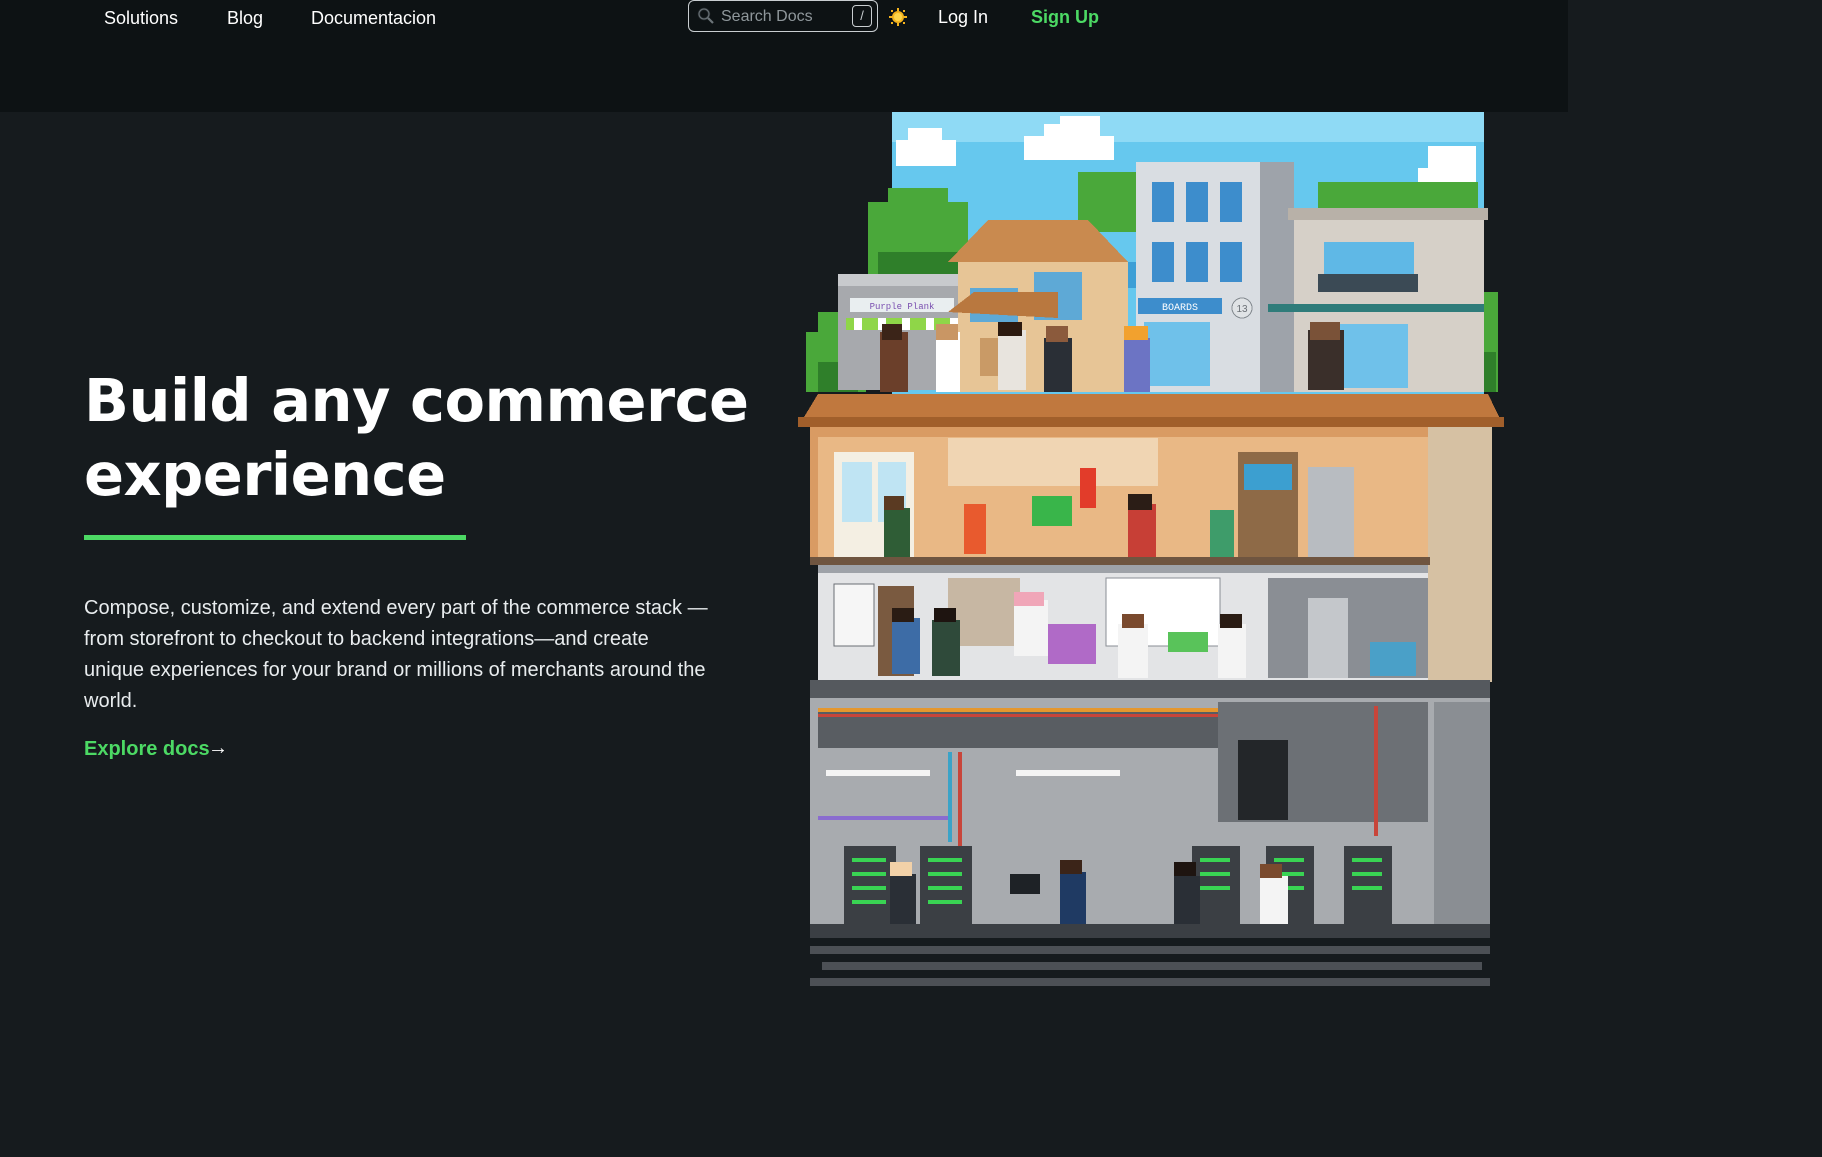 The height and width of the screenshot is (1157, 1822). What do you see at coordinates (416, 400) in the screenshot?
I see `hero-title-line-1: Build any commerce` at bounding box center [416, 400].